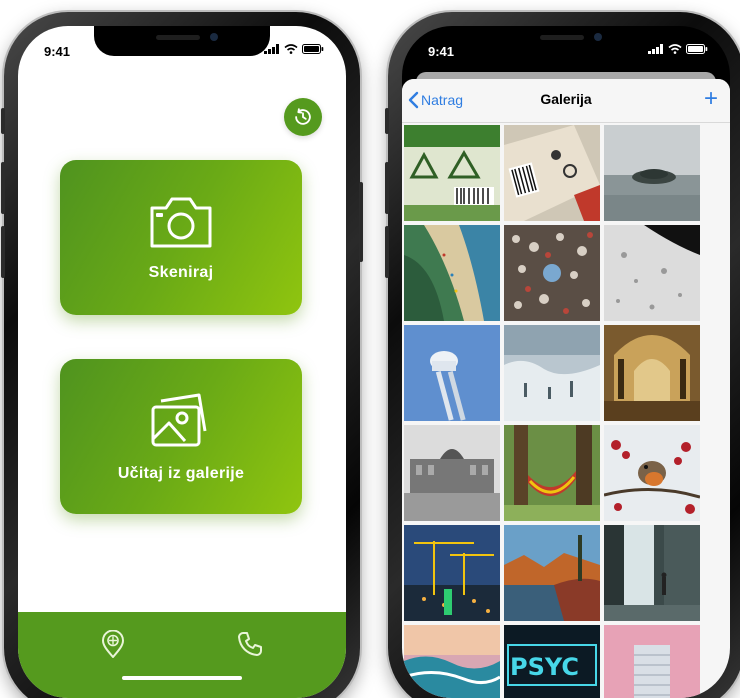 The width and height of the screenshot is (740, 698). Describe the element at coordinates (652, 373) in the screenshot. I see `photo-cathedral-interior` at that location.